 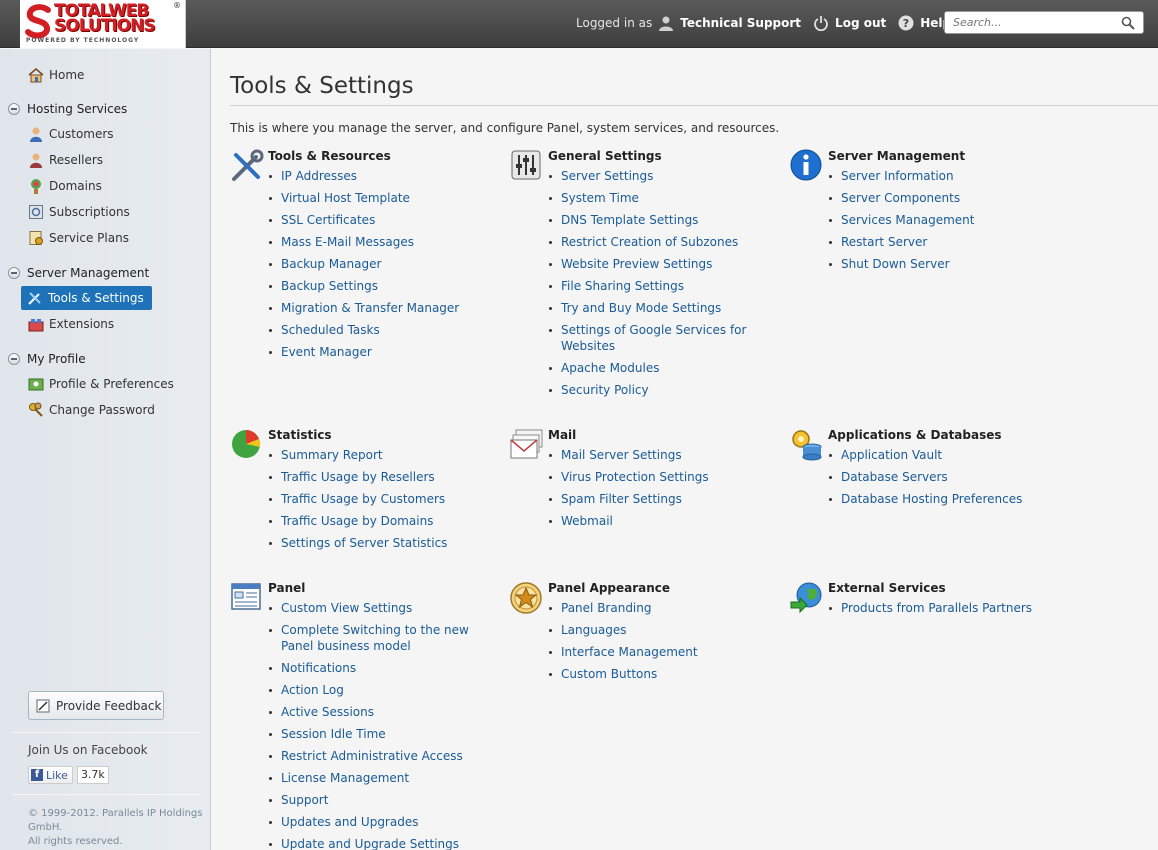 What do you see at coordinates (349, 822) in the screenshot?
I see `link-updates-upgrades: Updates and Upgrades` at bounding box center [349, 822].